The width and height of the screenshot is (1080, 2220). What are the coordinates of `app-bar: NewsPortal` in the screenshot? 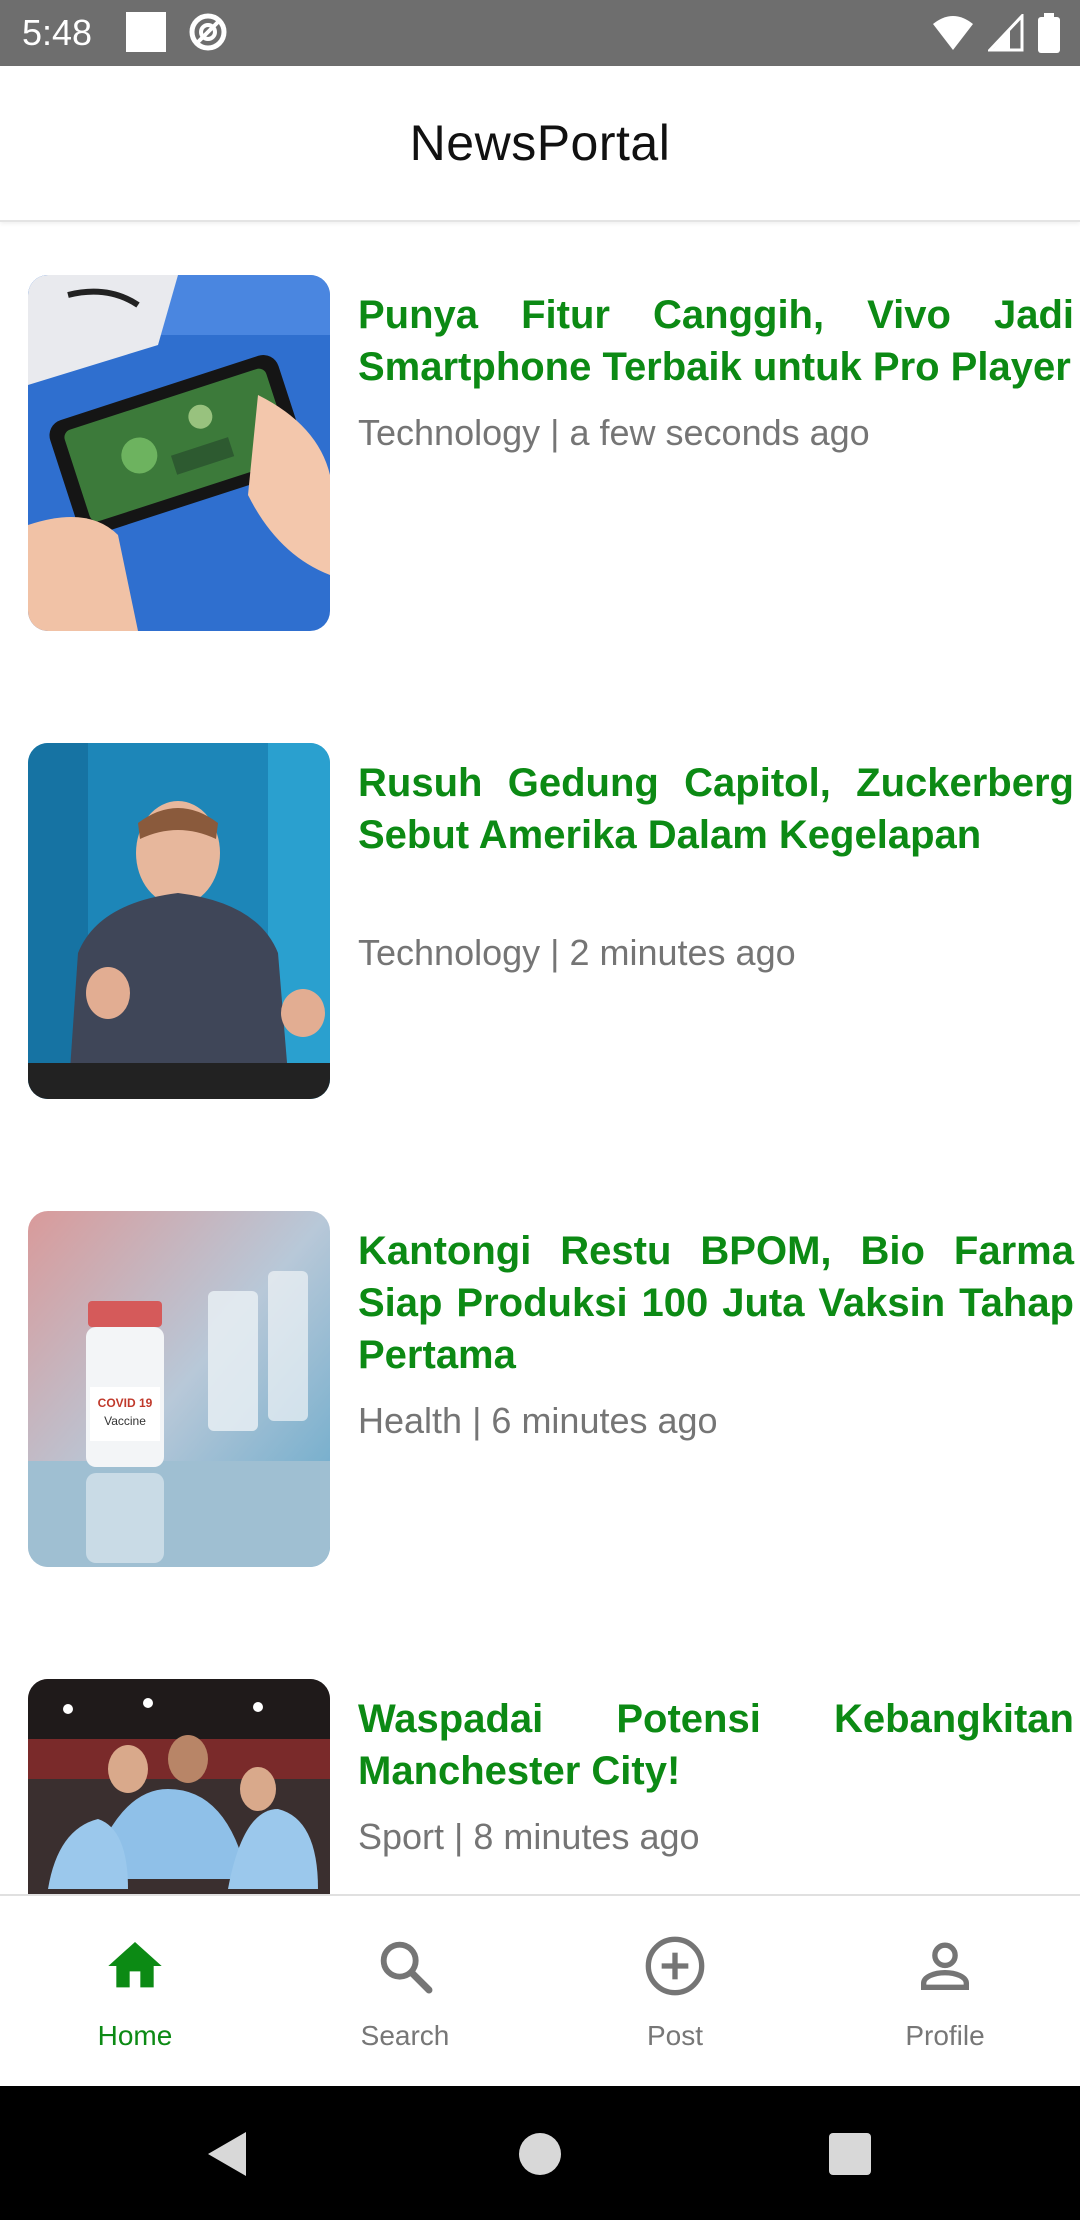 It's located at (540, 144).